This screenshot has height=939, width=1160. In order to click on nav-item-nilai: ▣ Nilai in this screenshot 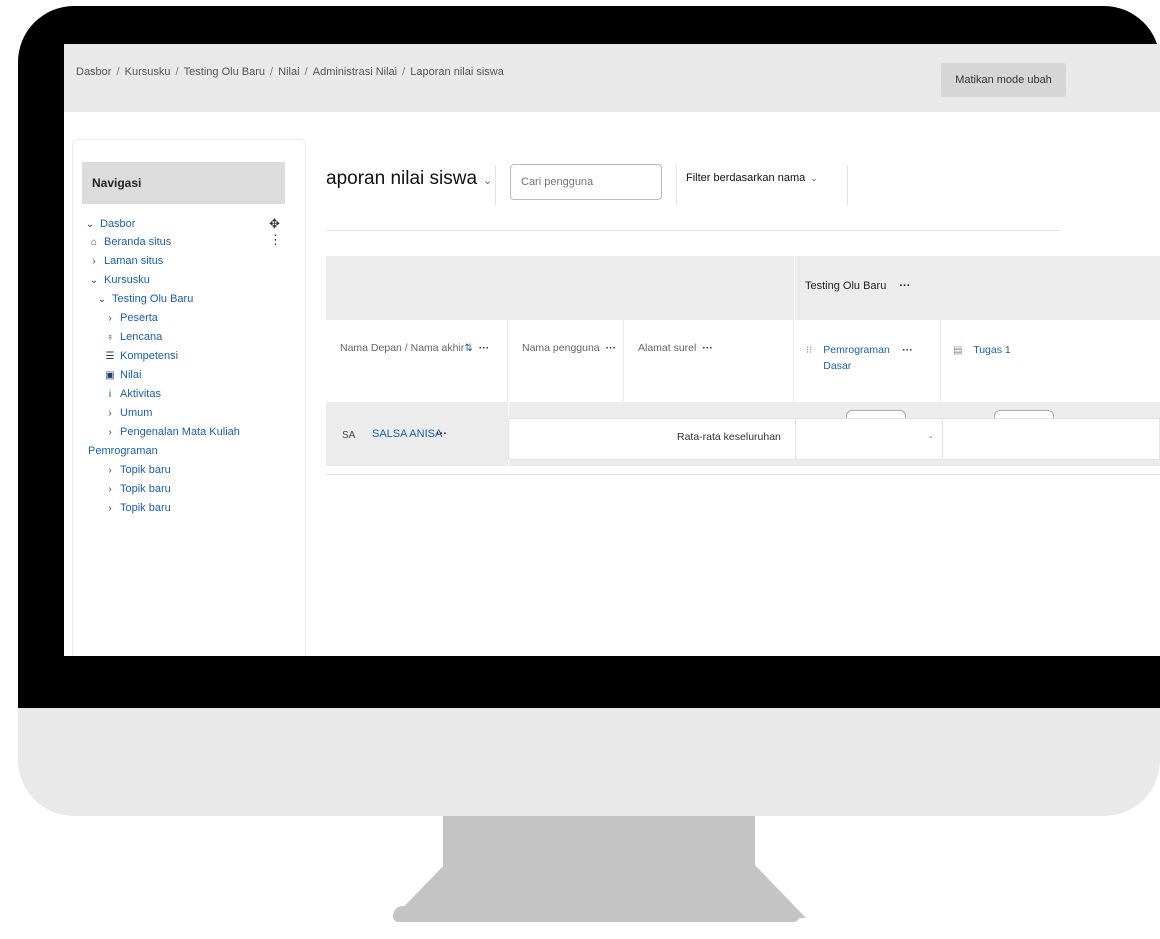, I will do `click(122, 375)`.